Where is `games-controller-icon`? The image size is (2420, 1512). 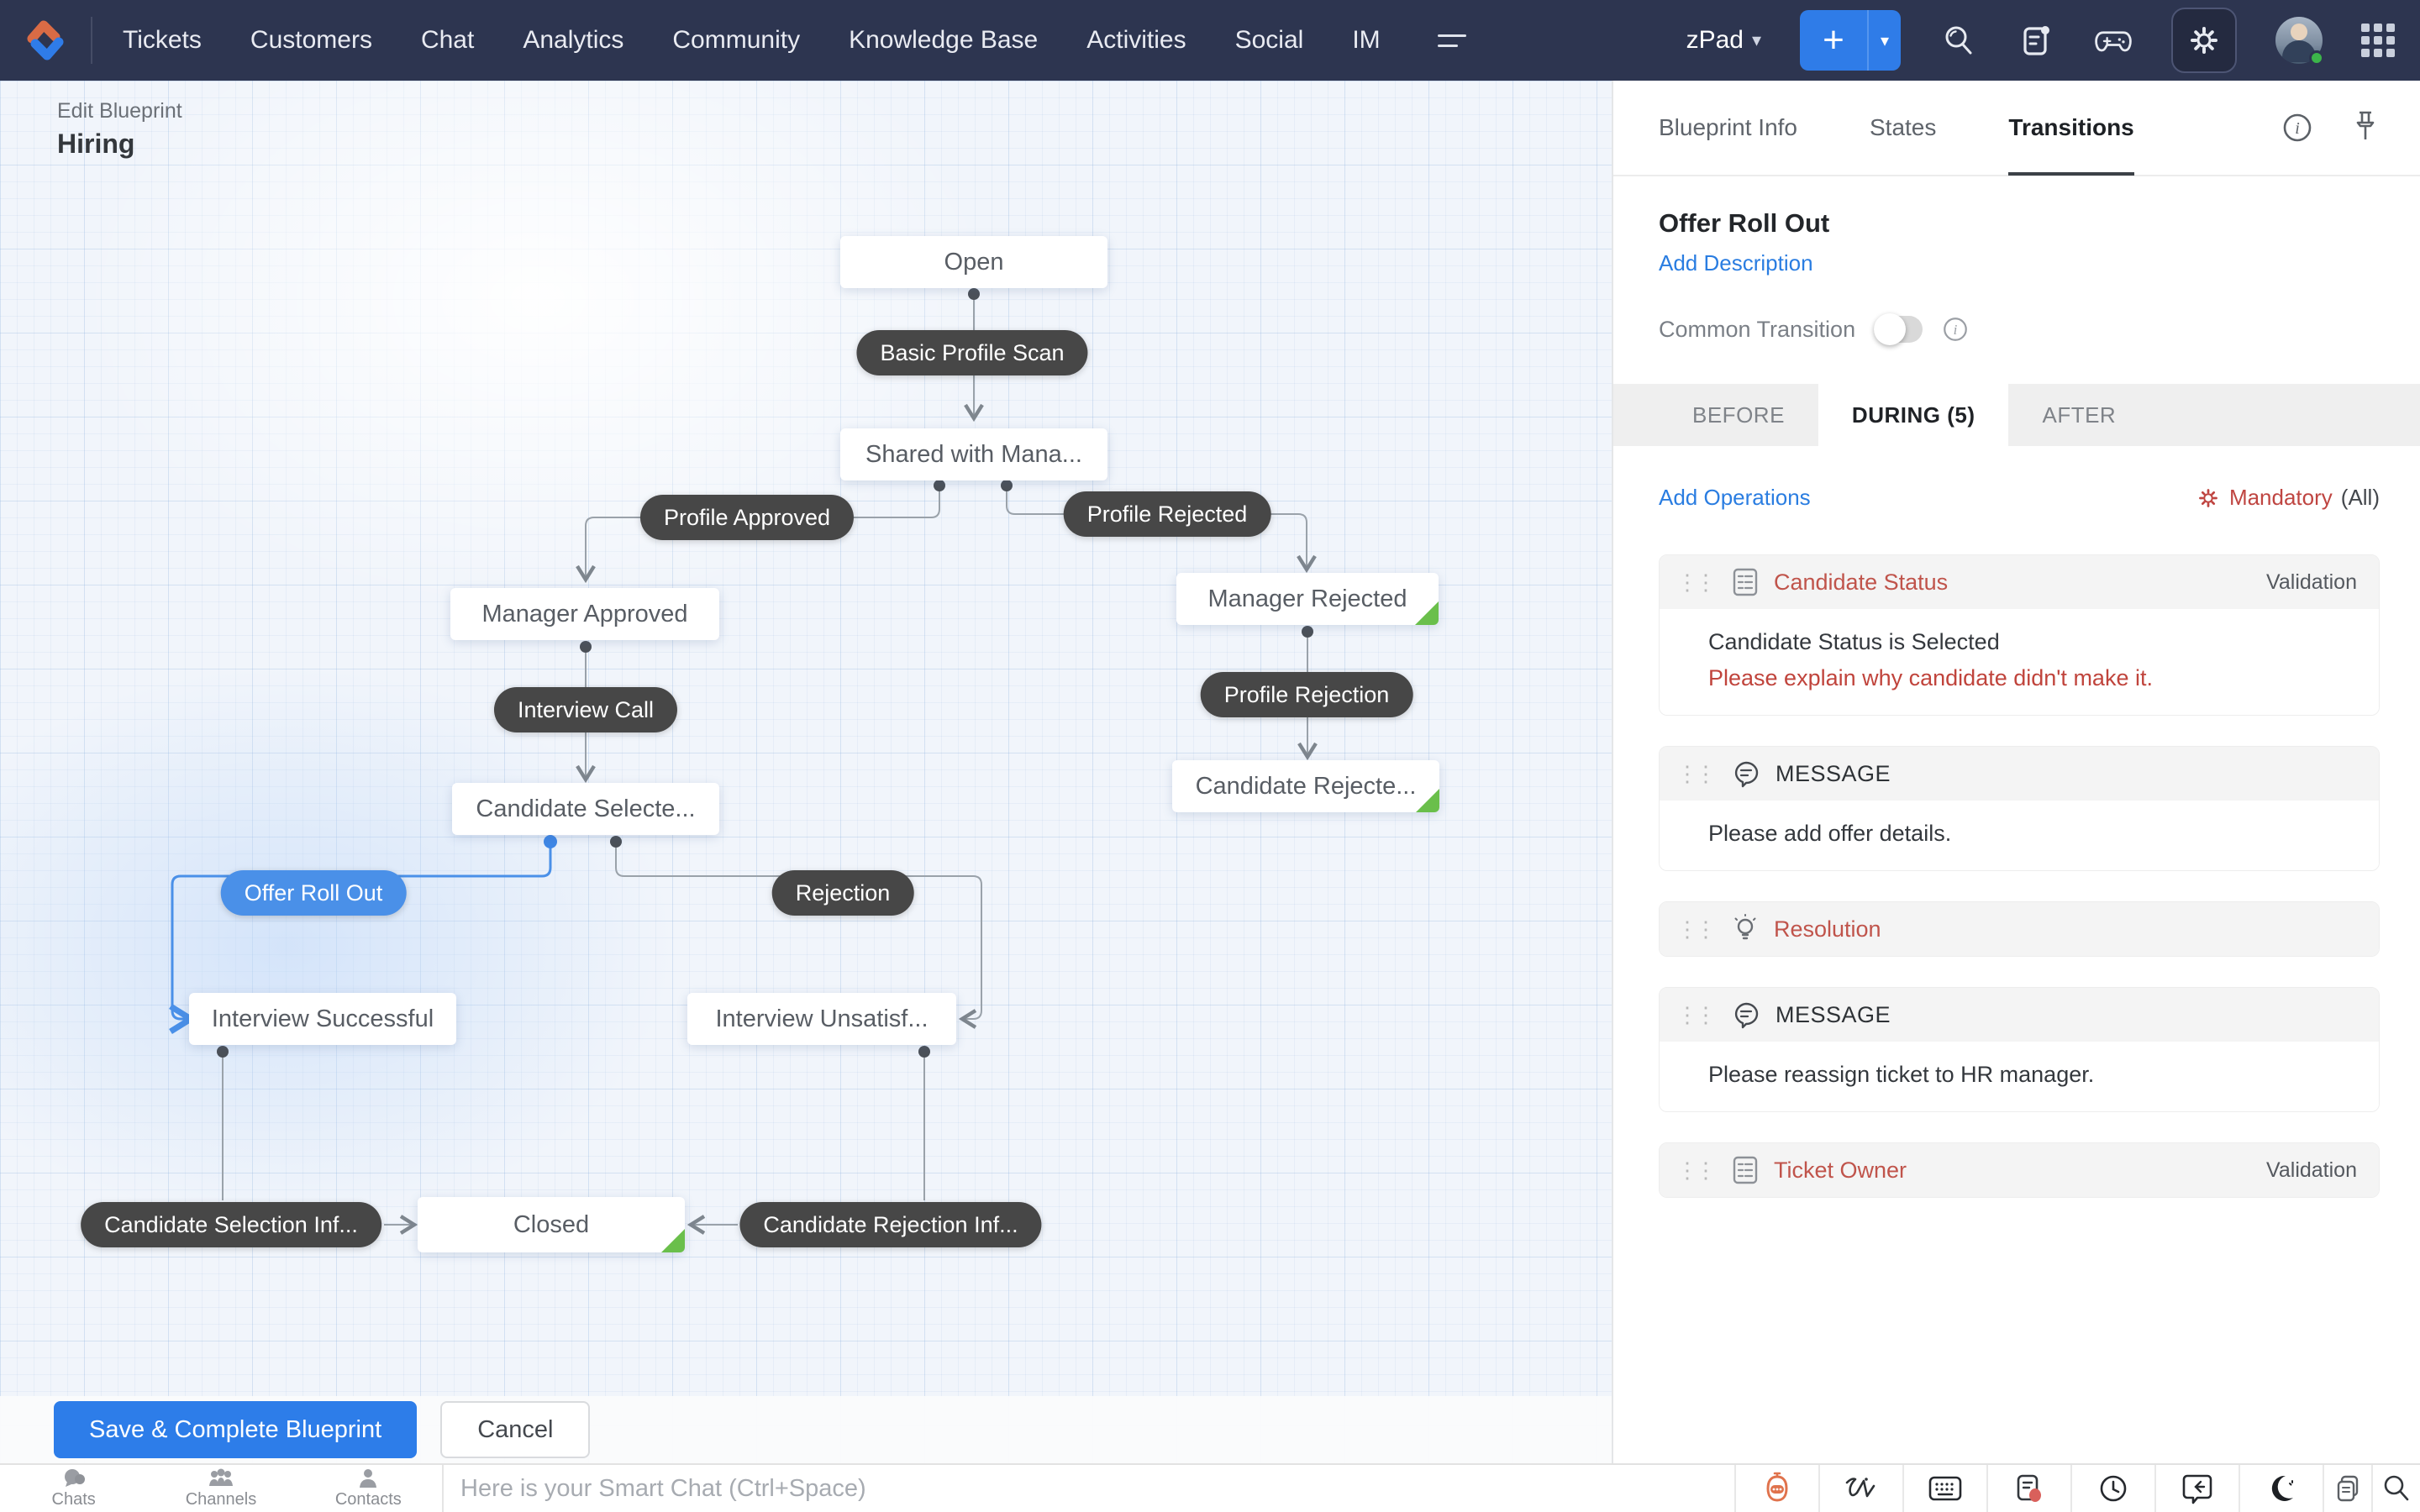 games-controller-icon is located at coordinates (2113, 40).